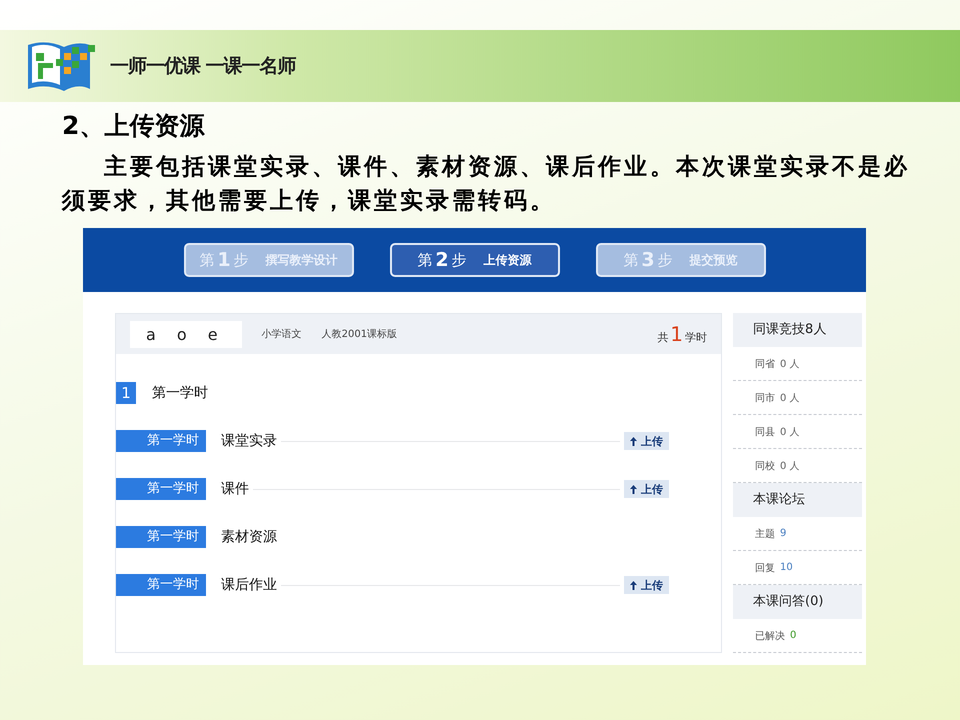 The height and width of the screenshot is (720, 960). What do you see at coordinates (186, 334) in the screenshot?
I see `course-title: a o e` at bounding box center [186, 334].